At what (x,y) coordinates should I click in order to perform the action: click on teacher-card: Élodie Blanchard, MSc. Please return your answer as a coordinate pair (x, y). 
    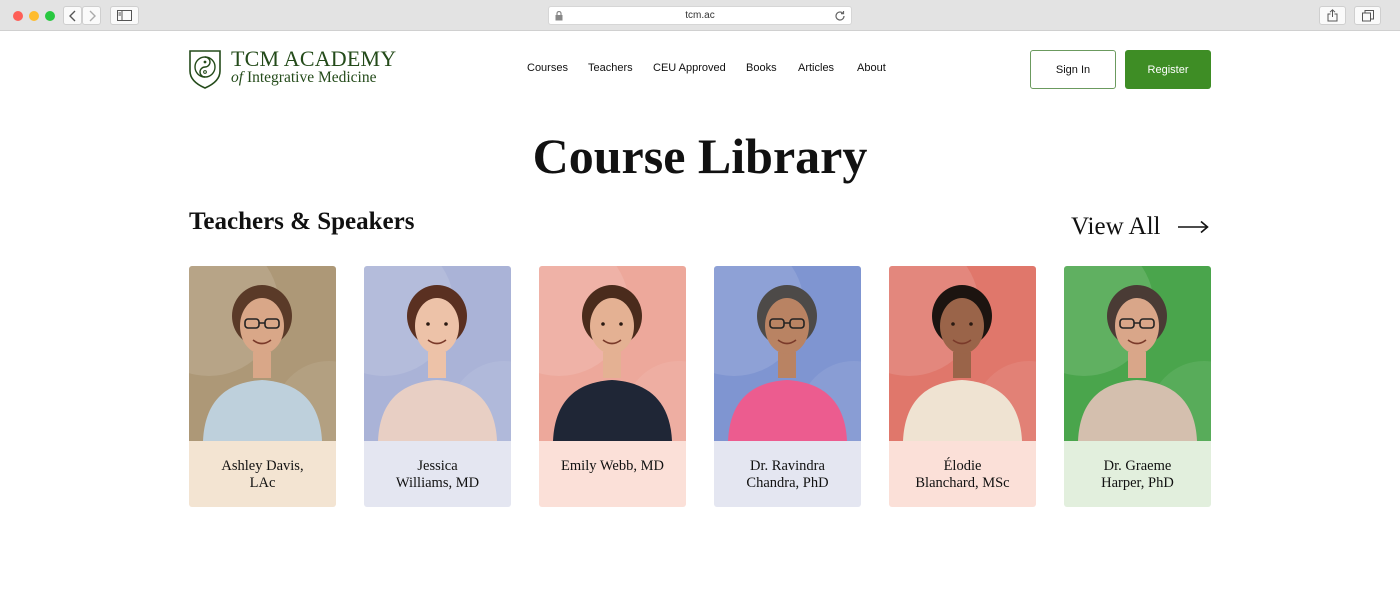
    Looking at the image, I should click on (962, 386).